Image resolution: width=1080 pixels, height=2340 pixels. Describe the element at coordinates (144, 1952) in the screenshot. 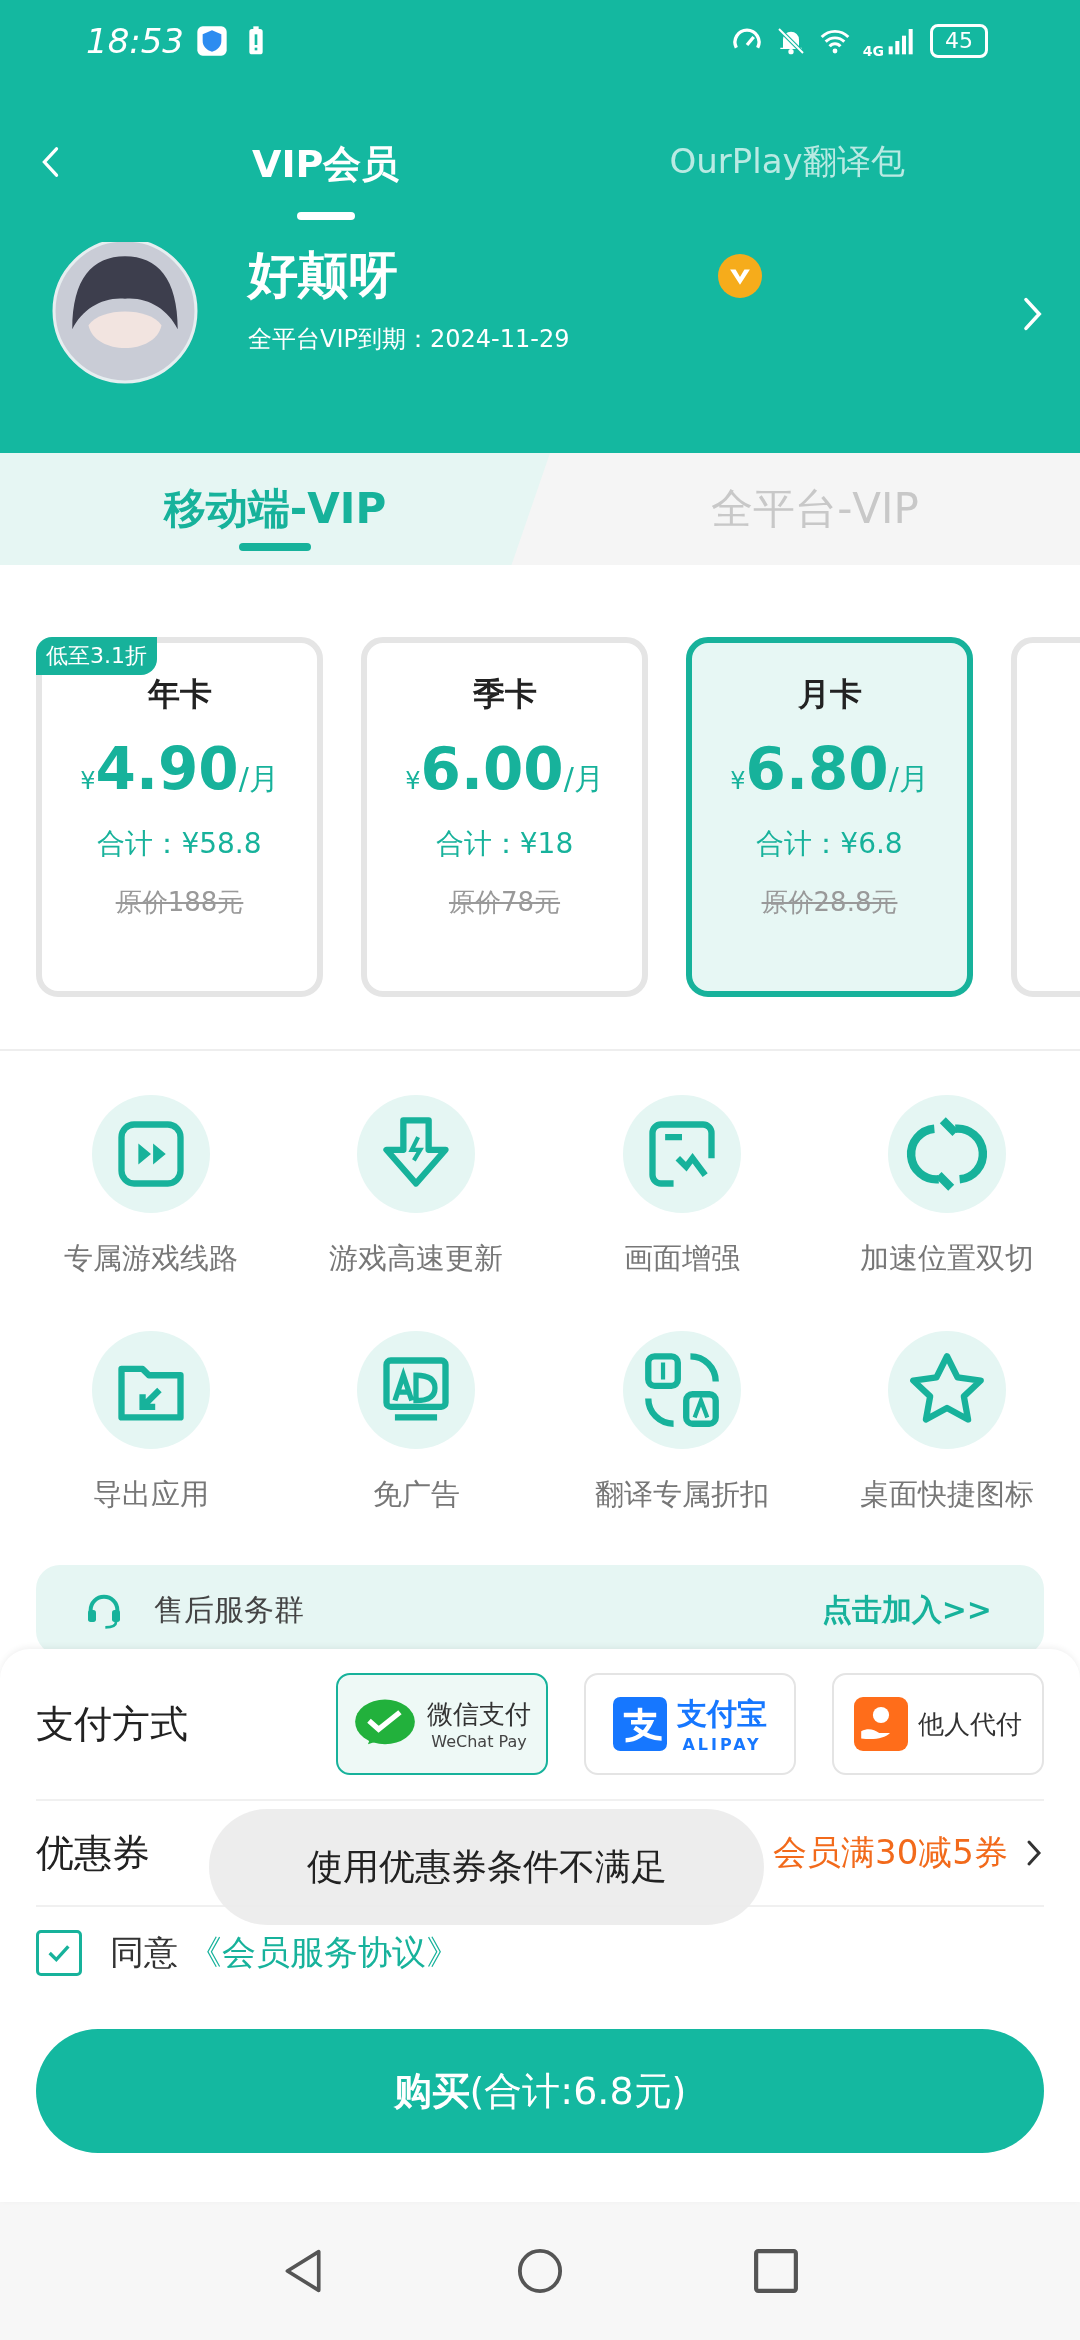

I see `agree-text: 同意` at that location.